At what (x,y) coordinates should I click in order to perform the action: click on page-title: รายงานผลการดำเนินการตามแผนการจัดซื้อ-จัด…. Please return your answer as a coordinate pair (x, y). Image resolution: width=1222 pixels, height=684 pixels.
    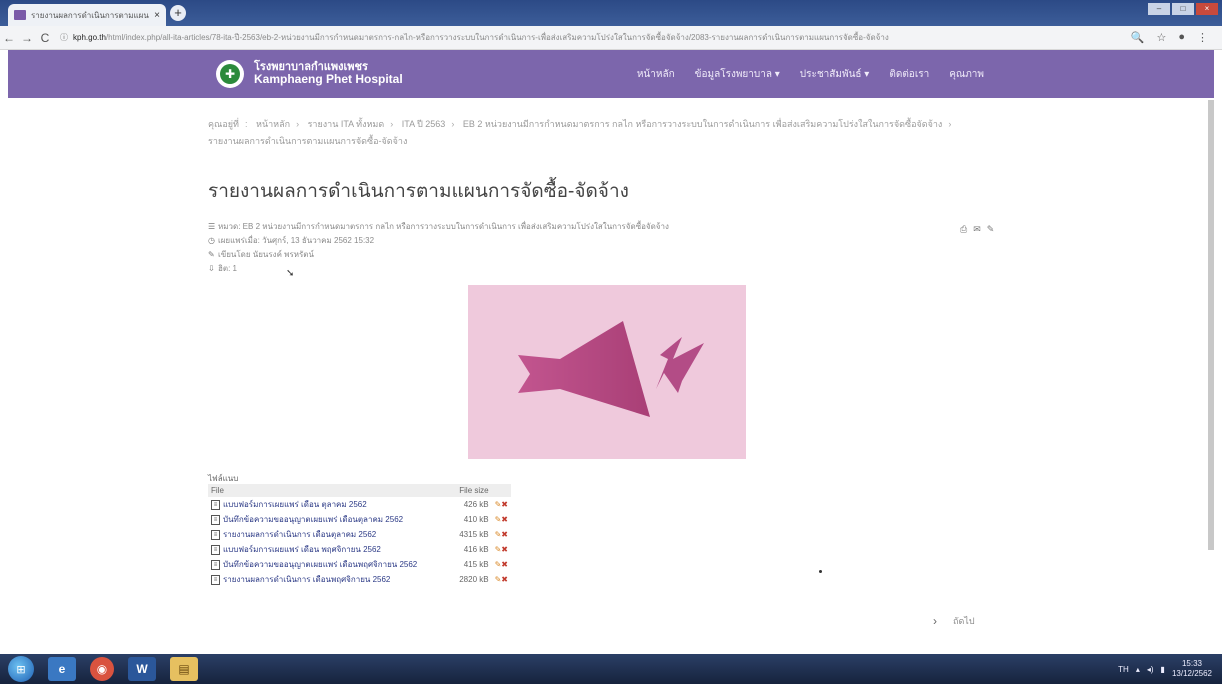
    Looking at the image, I should click on (418, 191).